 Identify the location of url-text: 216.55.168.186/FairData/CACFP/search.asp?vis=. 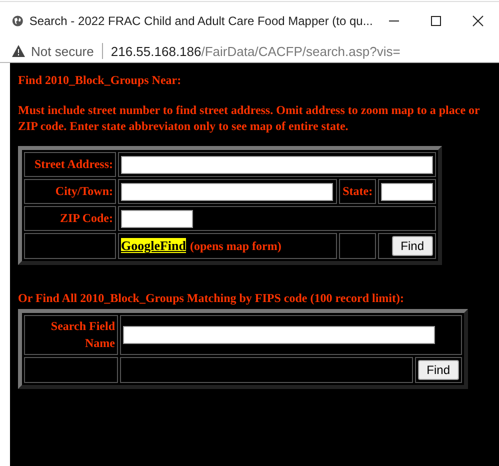
(255, 51).